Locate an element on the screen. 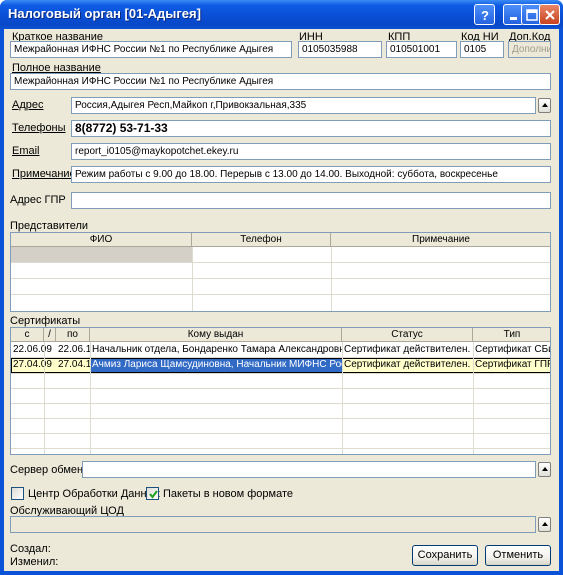 The image size is (563, 575). email-field: report_i0105@maykopotchet.ekey.ru is located at coordinates (311, 151).